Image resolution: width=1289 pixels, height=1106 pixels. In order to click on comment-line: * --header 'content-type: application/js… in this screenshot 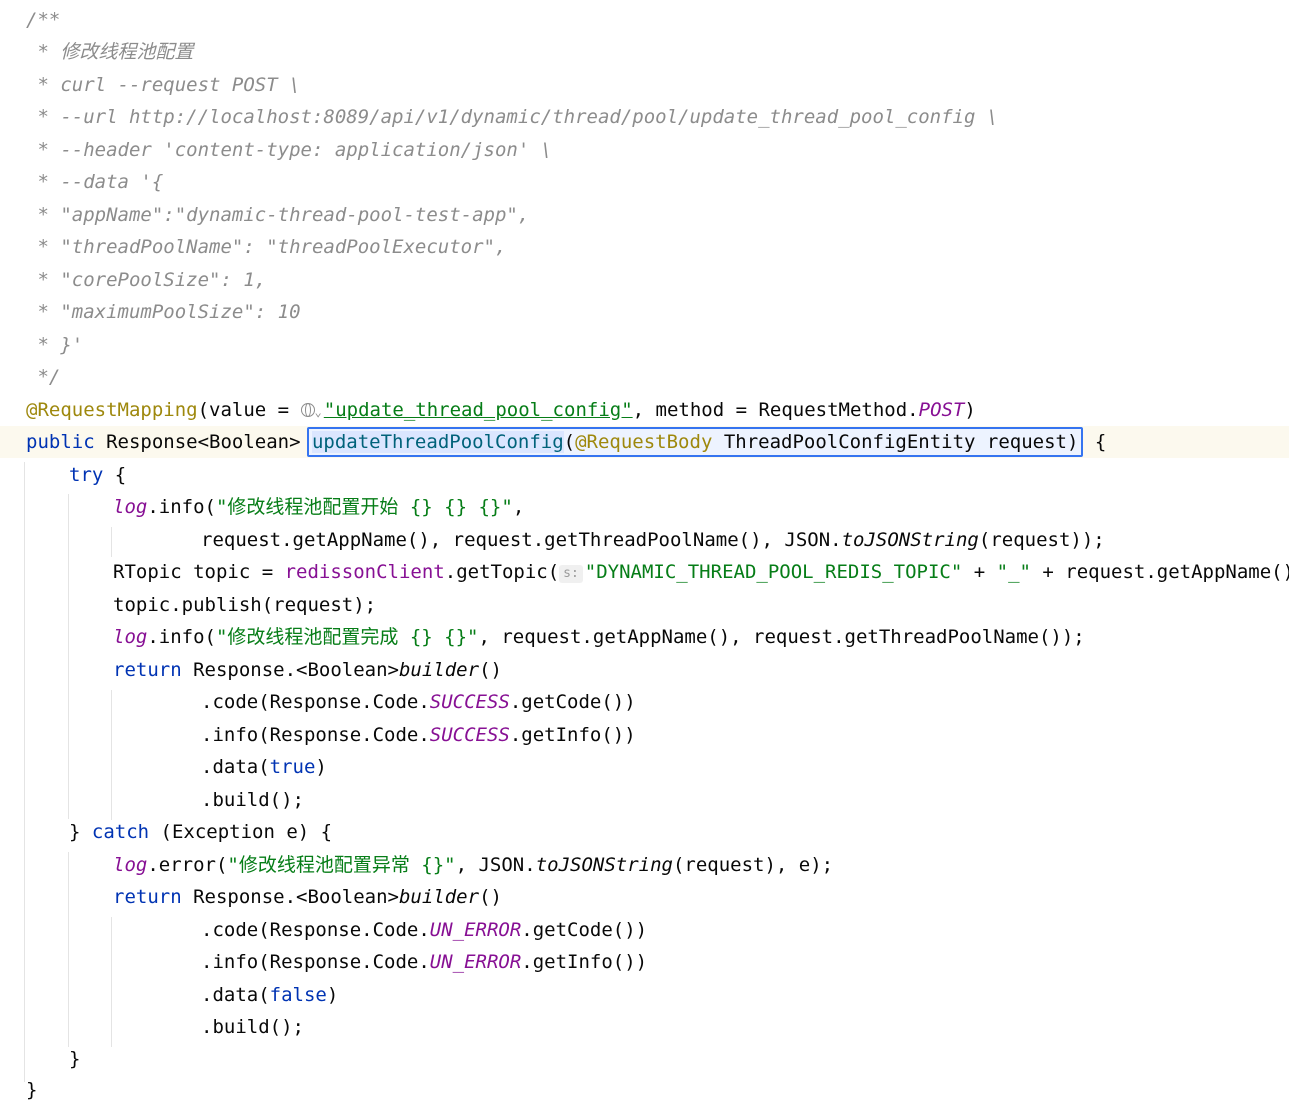, I will do `click(289, 150)`.